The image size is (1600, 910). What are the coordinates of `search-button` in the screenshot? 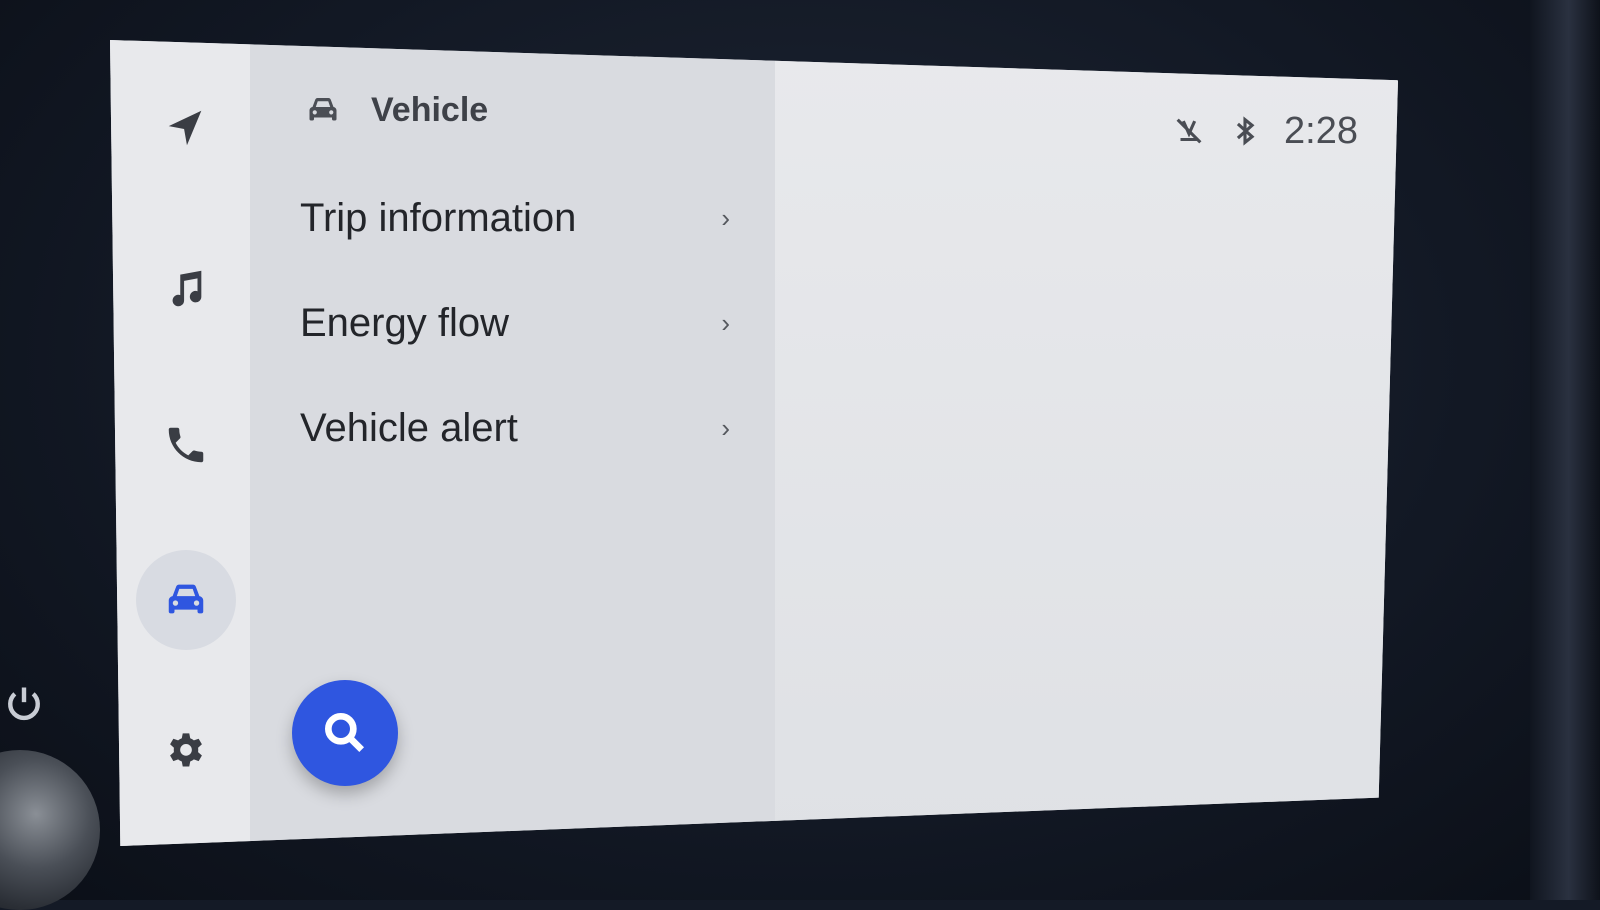 It's located at (345, 733).